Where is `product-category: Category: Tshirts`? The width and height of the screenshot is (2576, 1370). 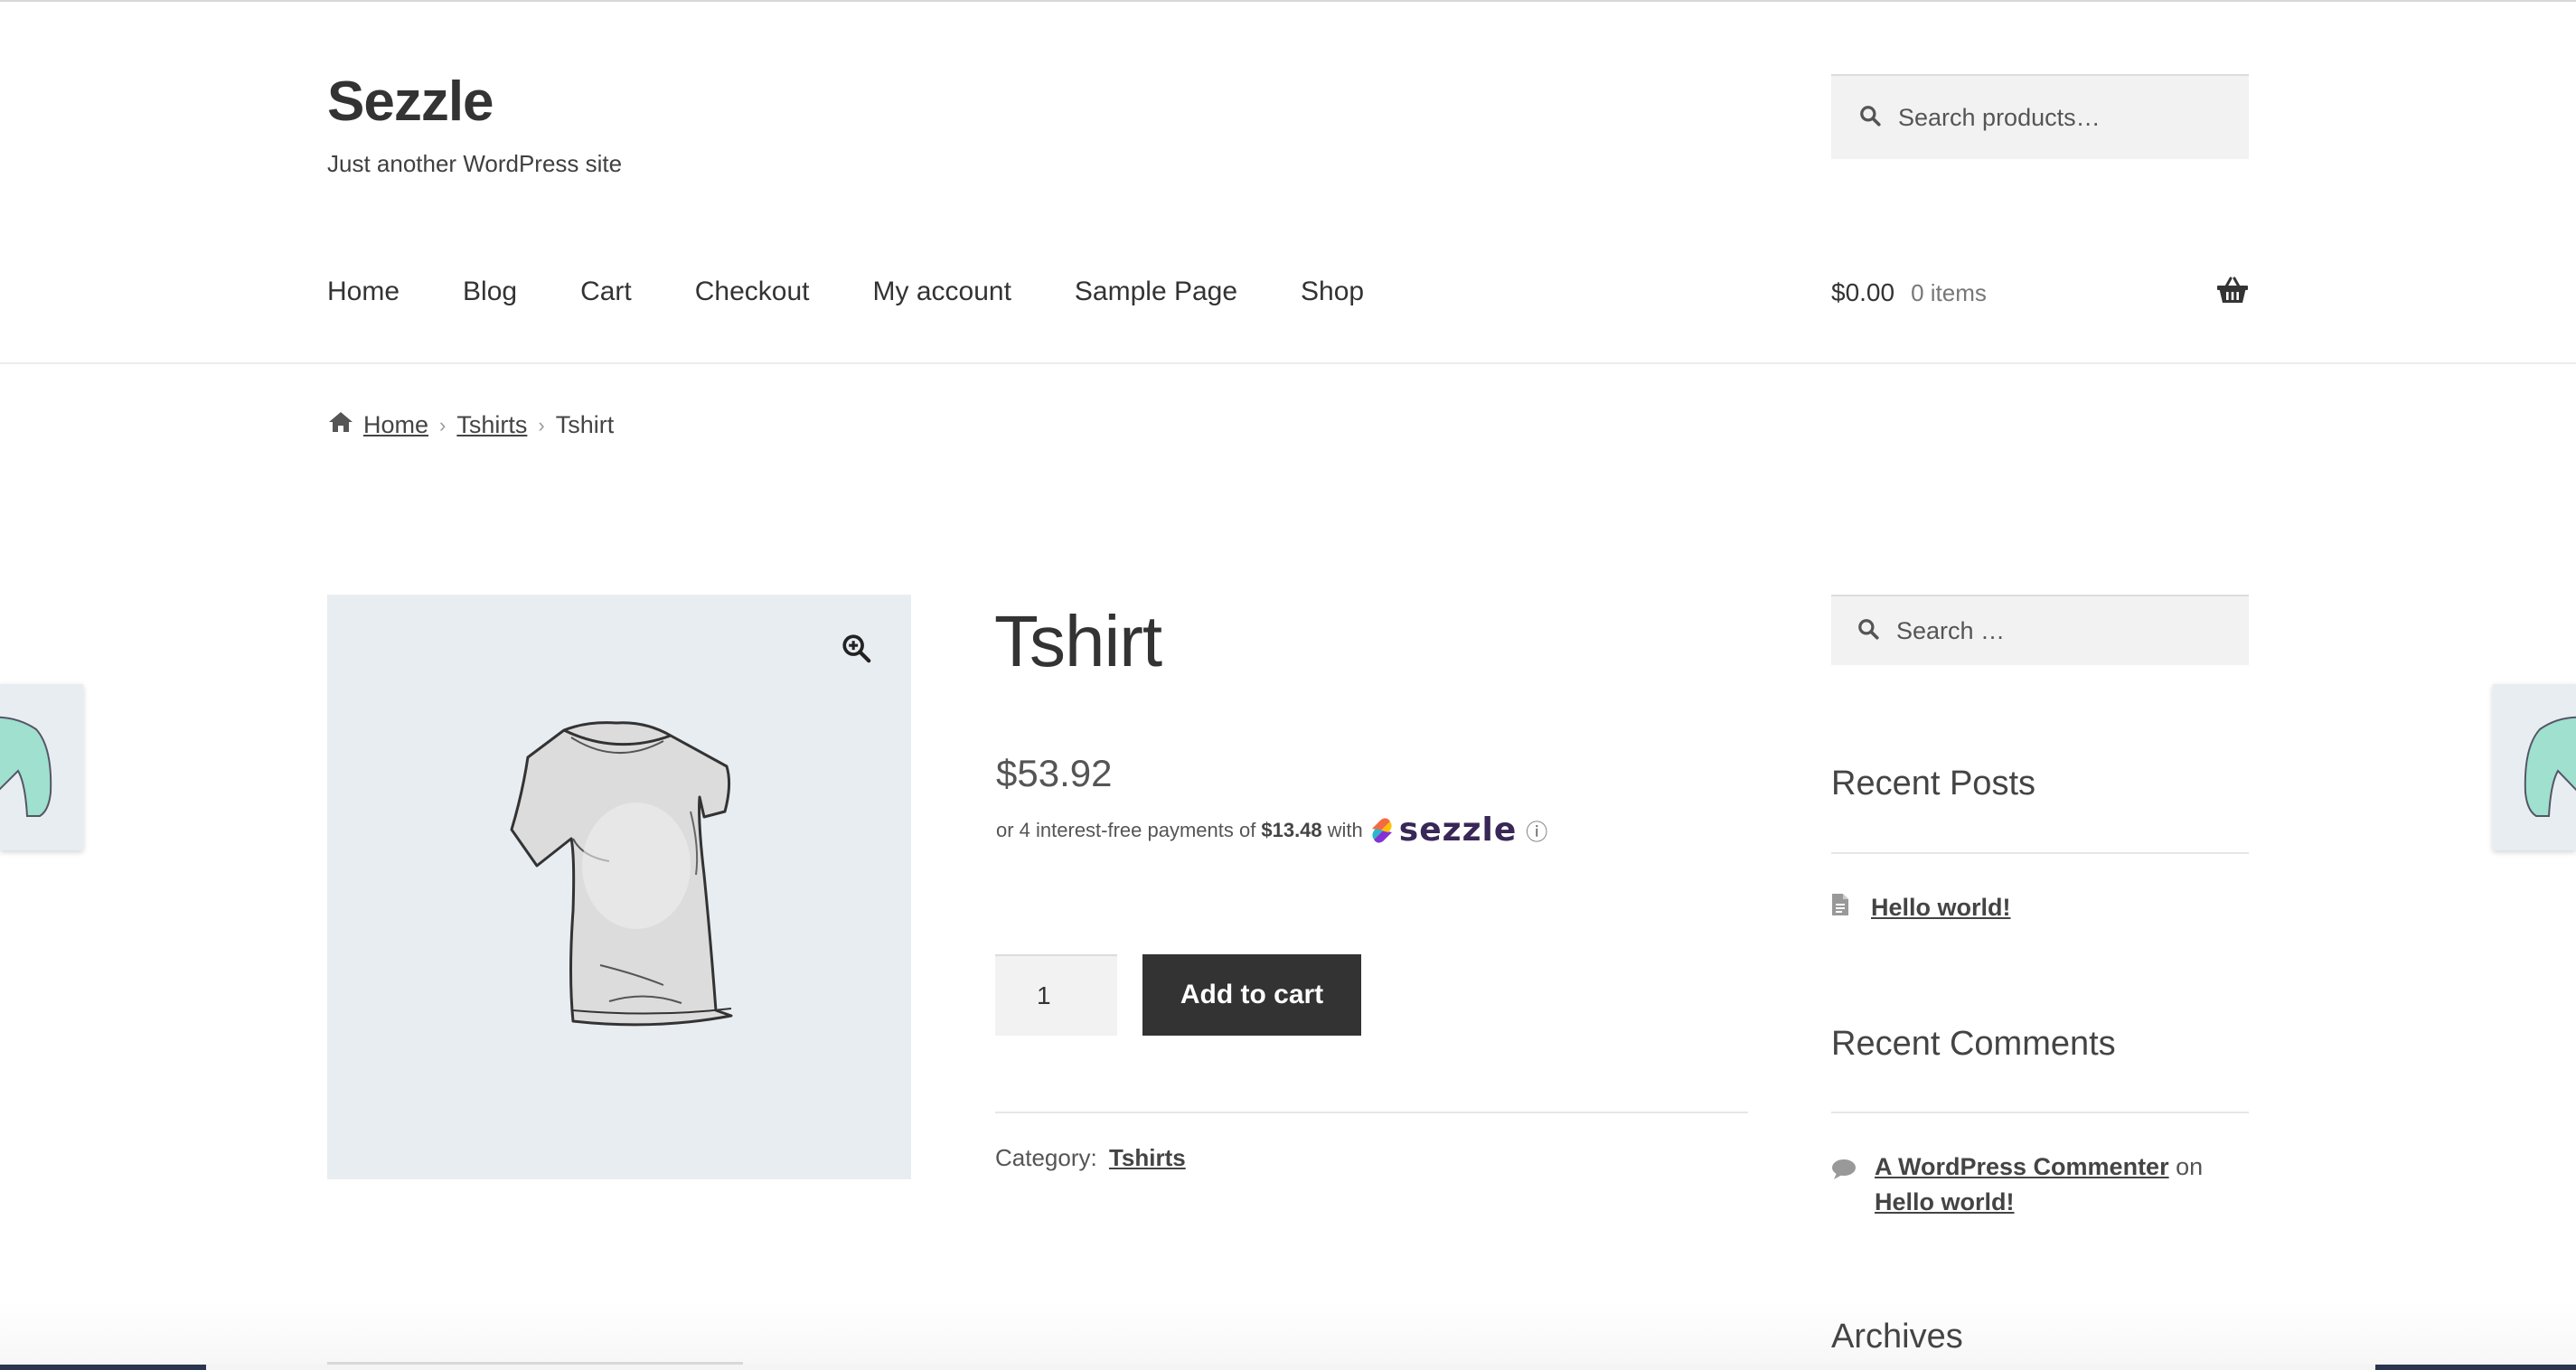 product-category: Category: Tshirts is located at coordinates (1091, 1158).